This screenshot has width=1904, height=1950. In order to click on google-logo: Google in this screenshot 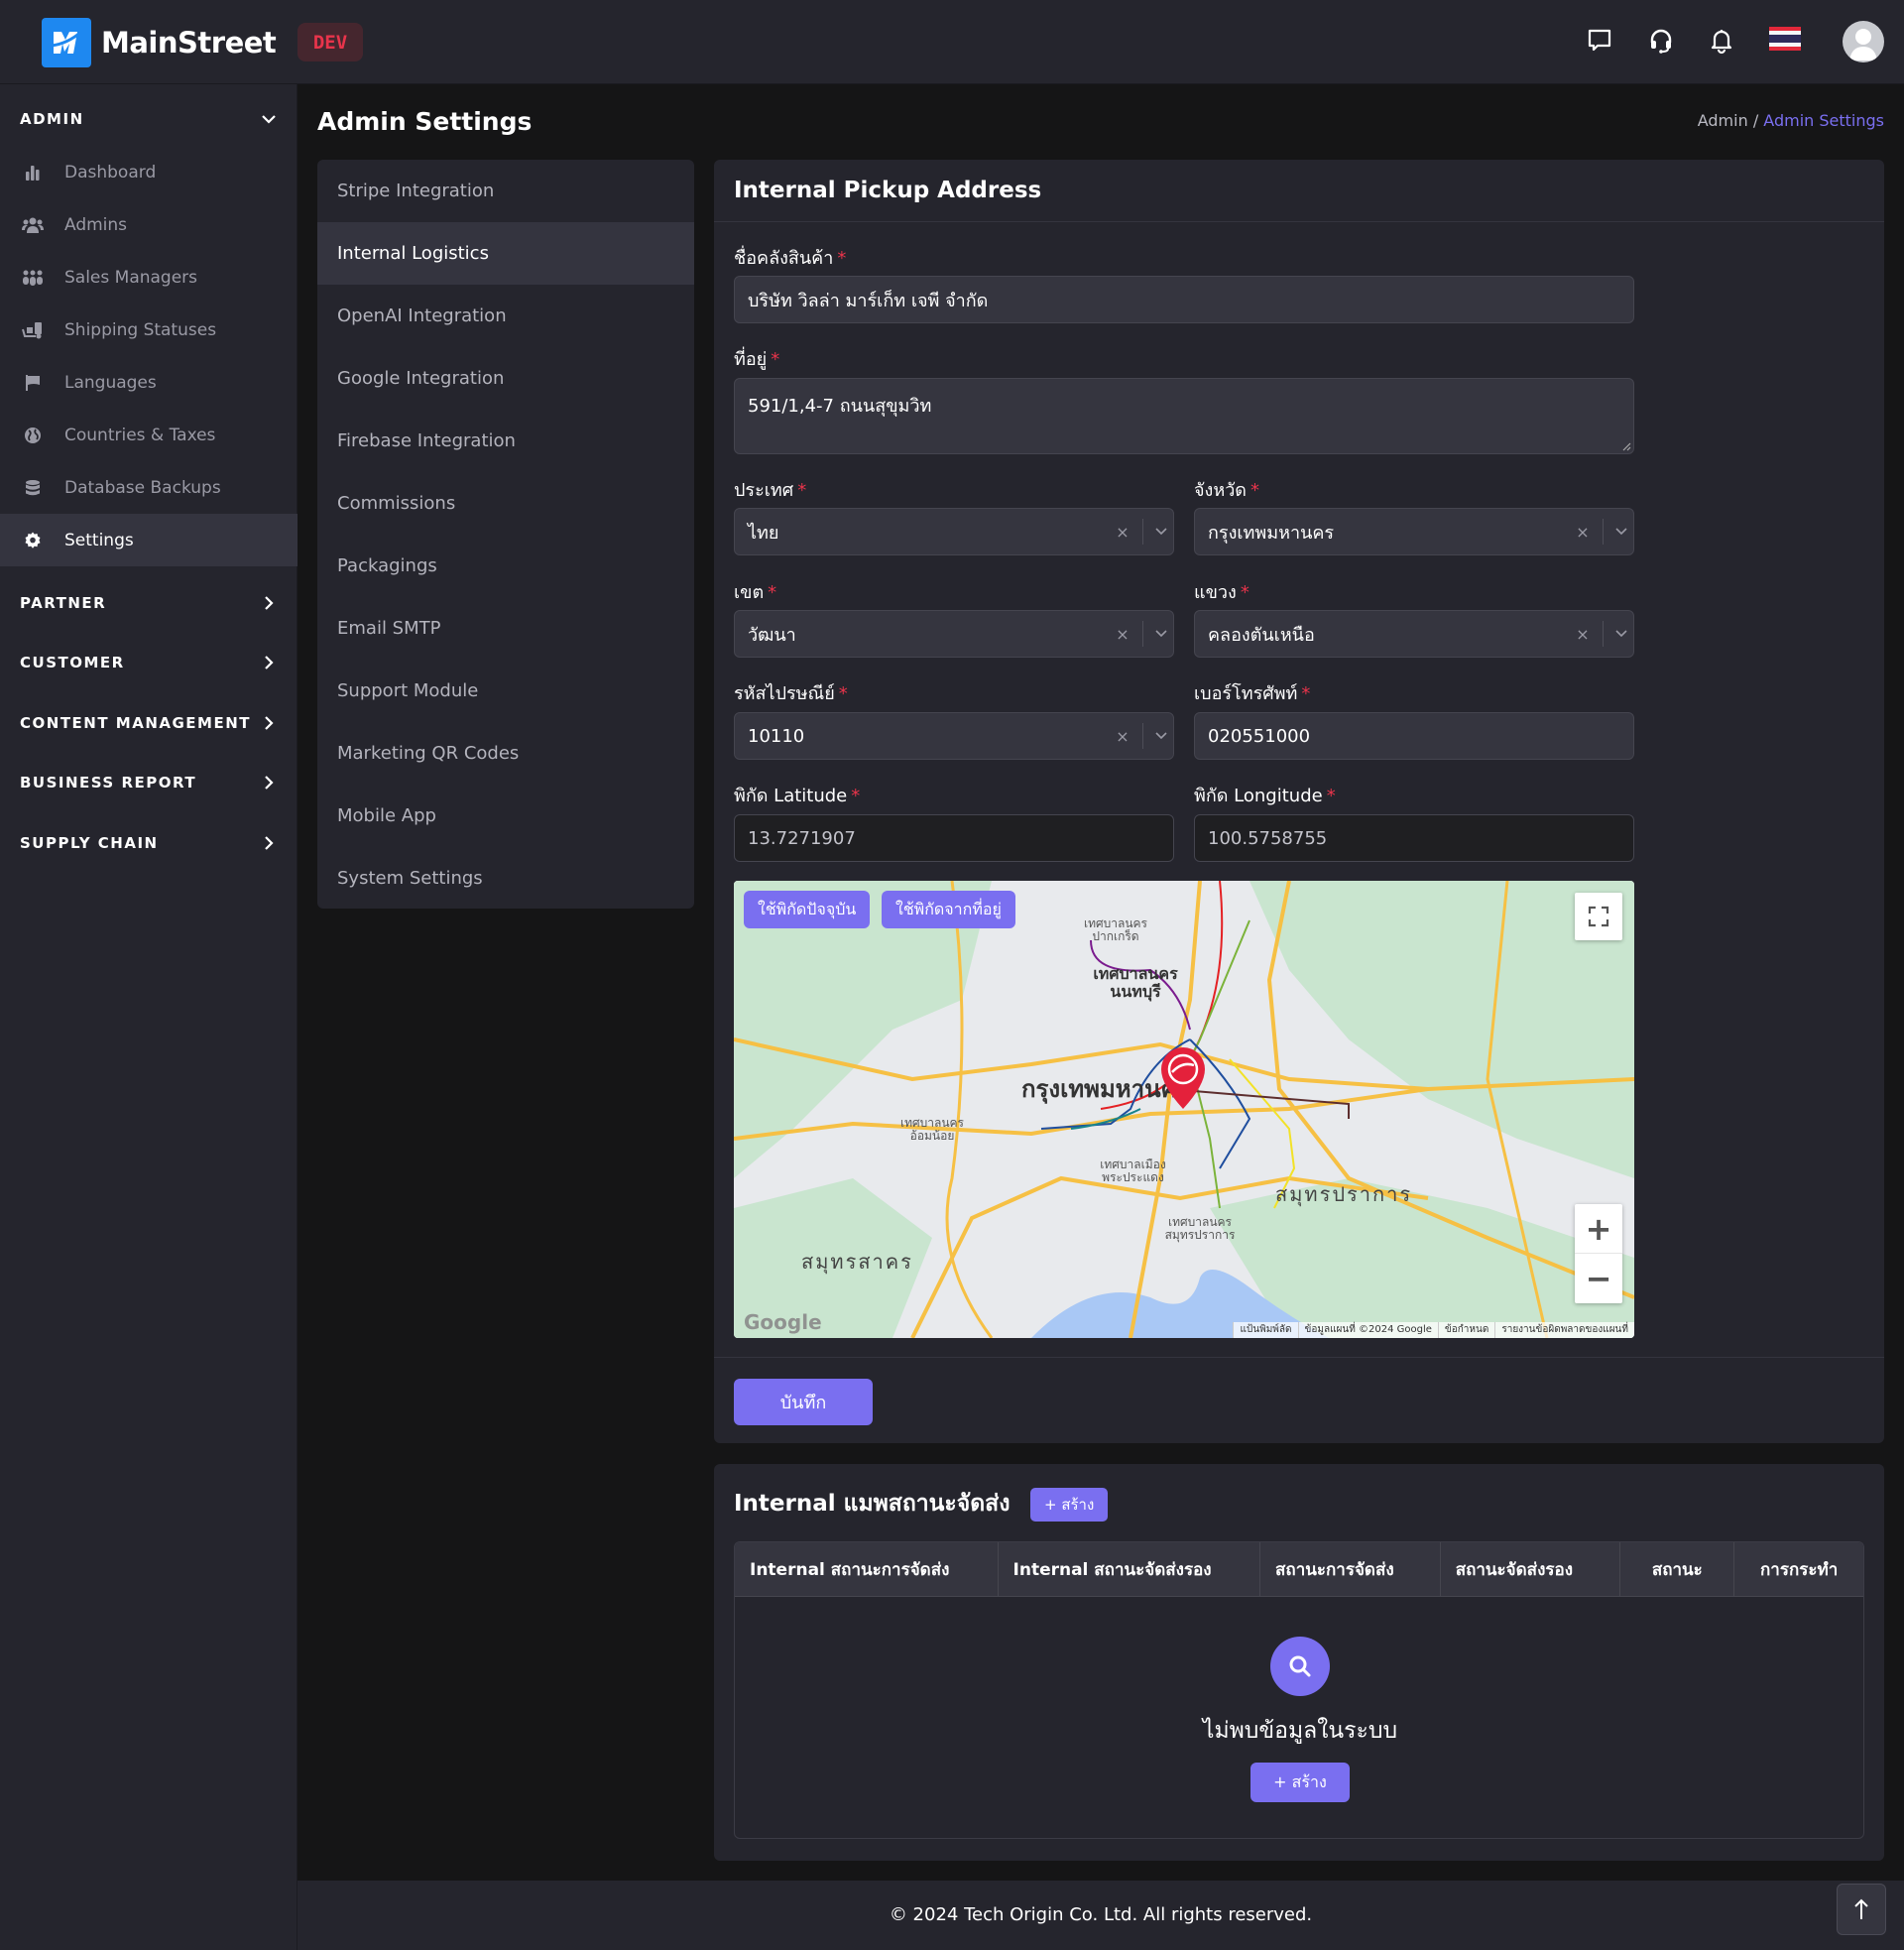, I will do `click(783, 1322)`.